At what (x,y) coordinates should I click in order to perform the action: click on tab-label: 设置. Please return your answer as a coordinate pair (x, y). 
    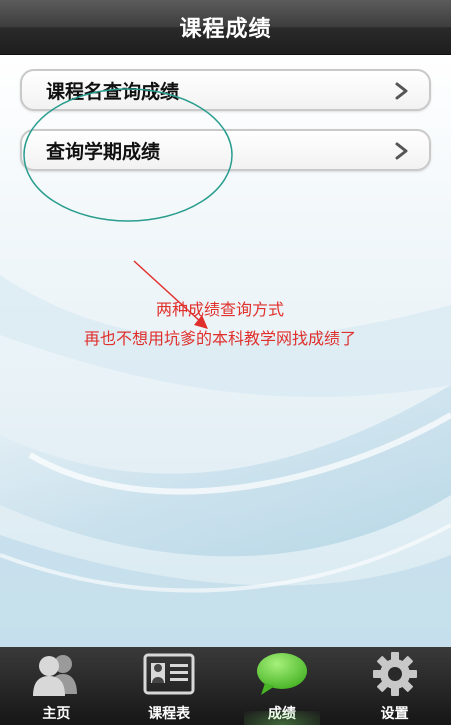
    Looking at the image, I should click on (394, 714).